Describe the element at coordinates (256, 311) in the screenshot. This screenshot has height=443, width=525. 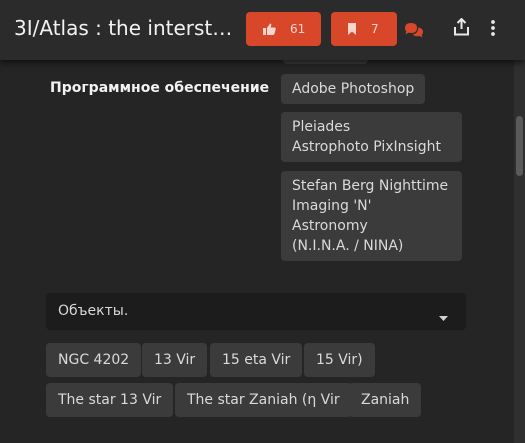
I see `objects-dropdown: Объекты.` at that location.